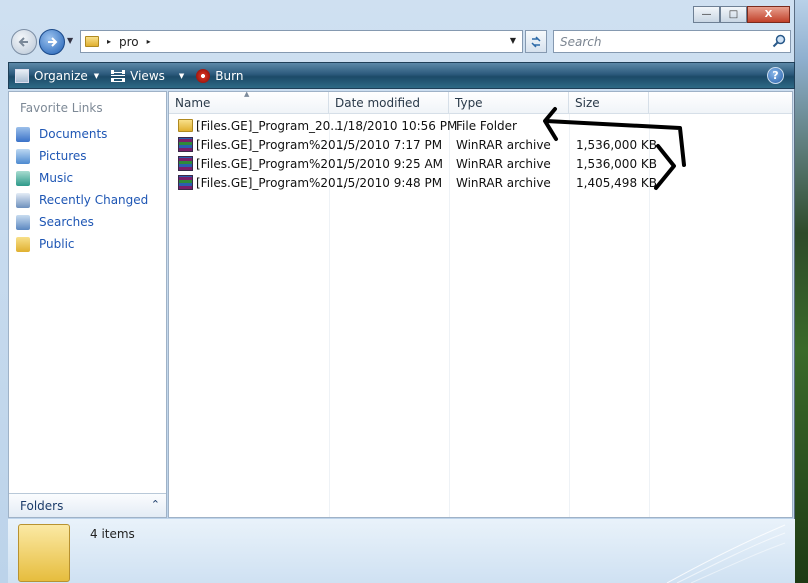  Describe the element at coordinates (112, 534) in the screenshot. I see `item-count: 4 items` at that location.